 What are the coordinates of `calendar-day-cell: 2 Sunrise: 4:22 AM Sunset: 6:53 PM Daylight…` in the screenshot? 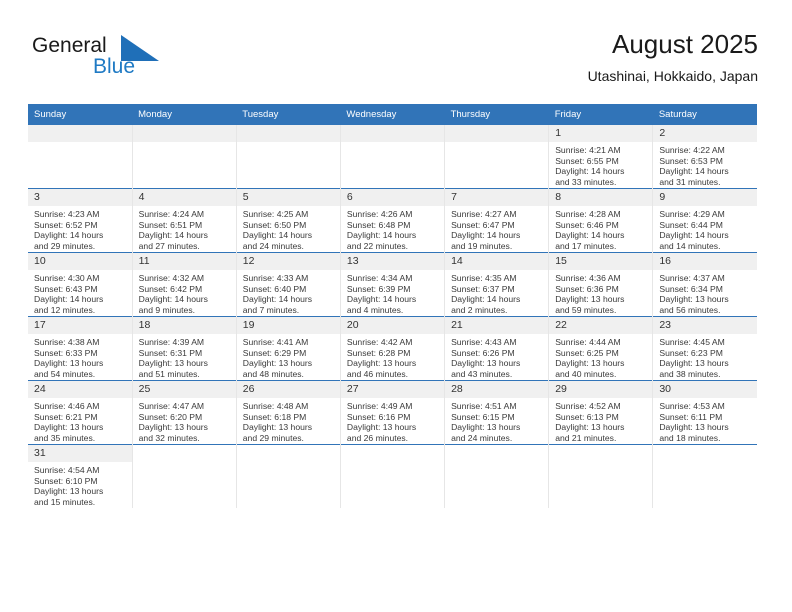 It's located at (704, 157).